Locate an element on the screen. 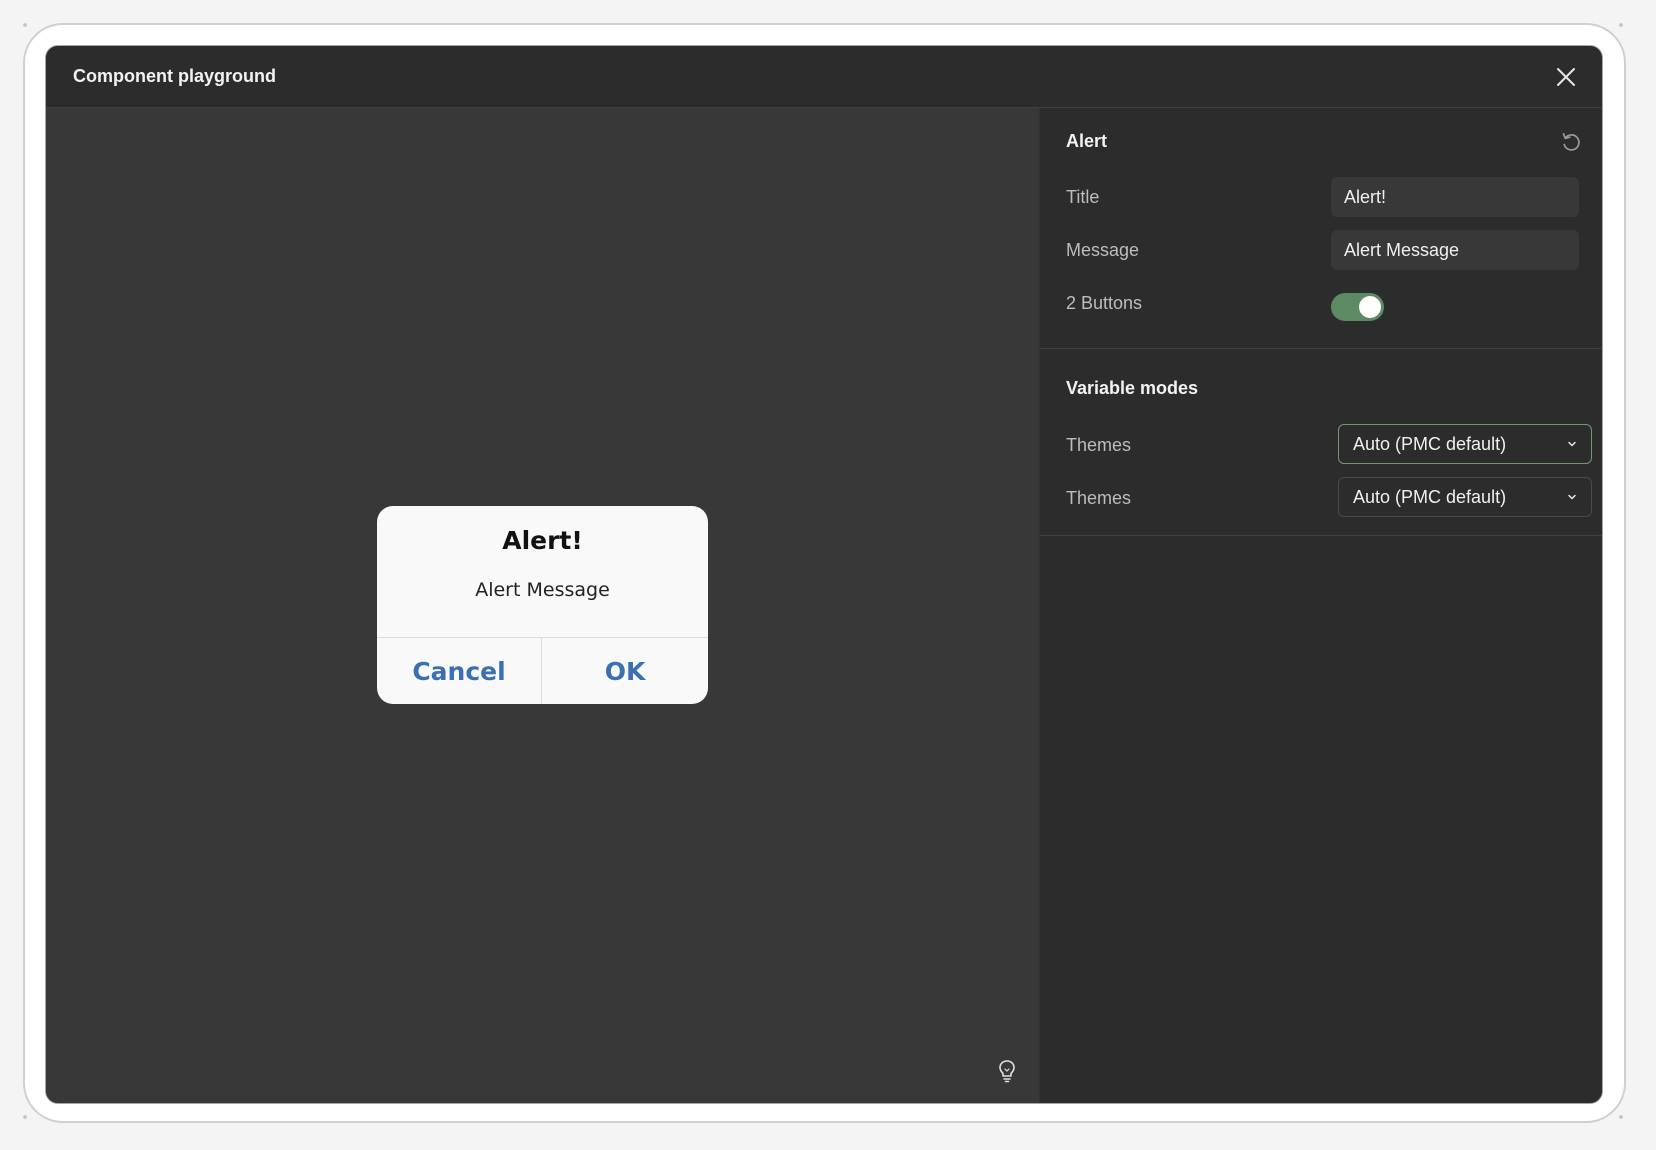 The image size is (1656, 1150). section-heading-alert: Alert is located at coordinates (1087, 141).